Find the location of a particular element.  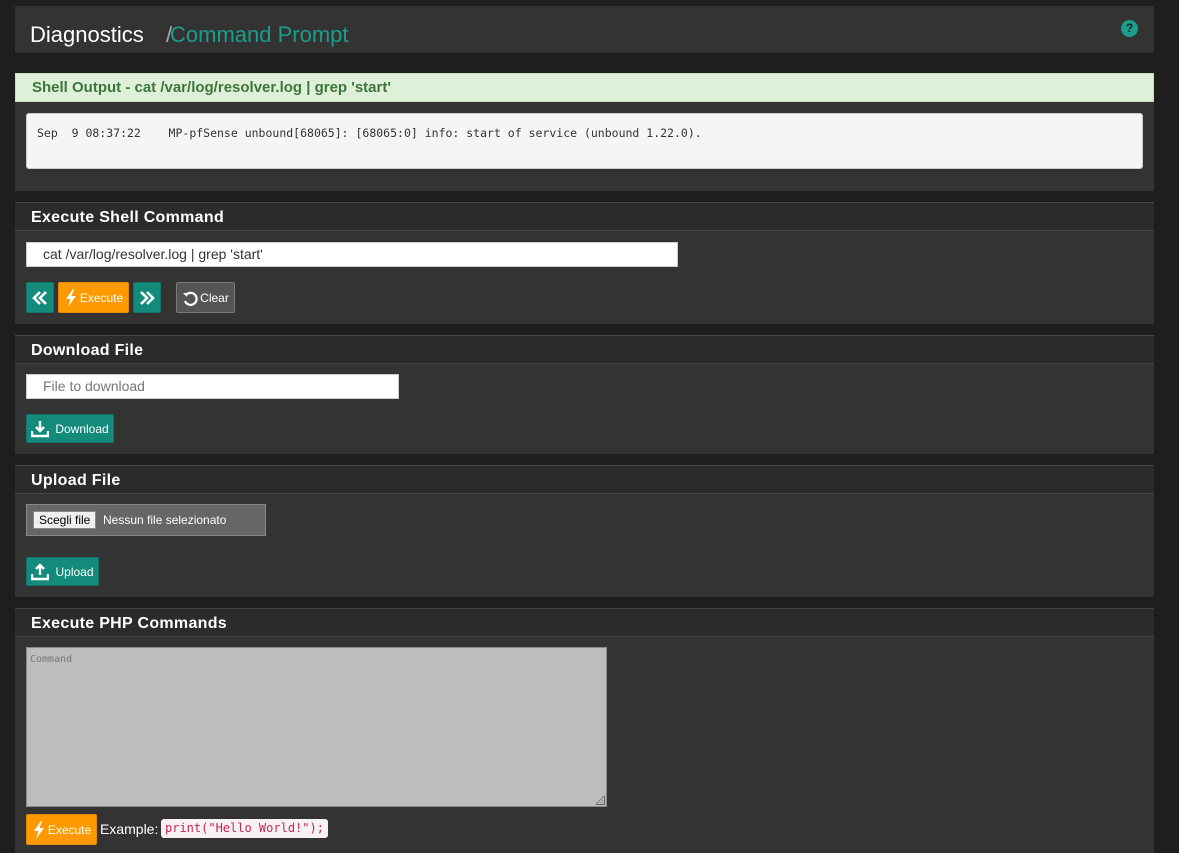

choose-file-button: Scegli file is located at coordinates (65, 520).